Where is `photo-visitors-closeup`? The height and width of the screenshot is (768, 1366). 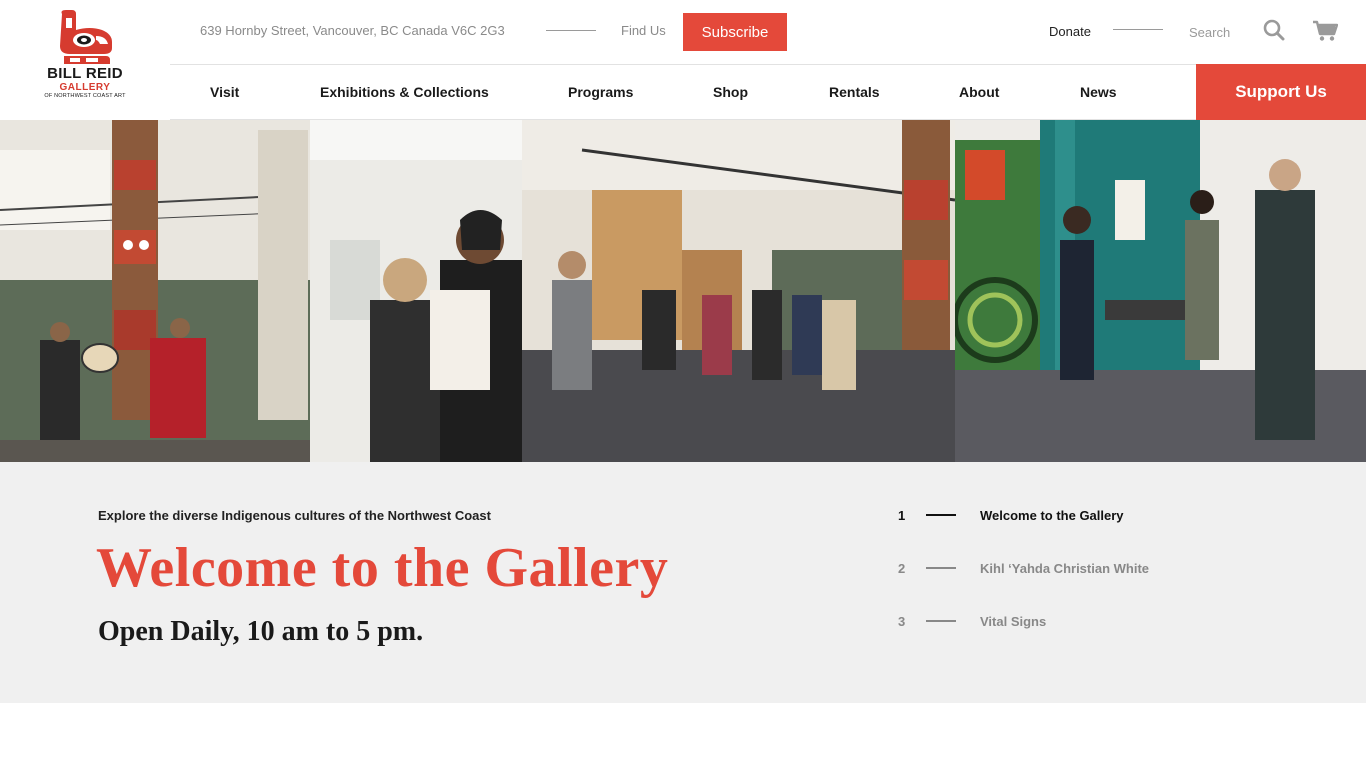
photo-visitors-closeup is located at coordinates (416, 291).